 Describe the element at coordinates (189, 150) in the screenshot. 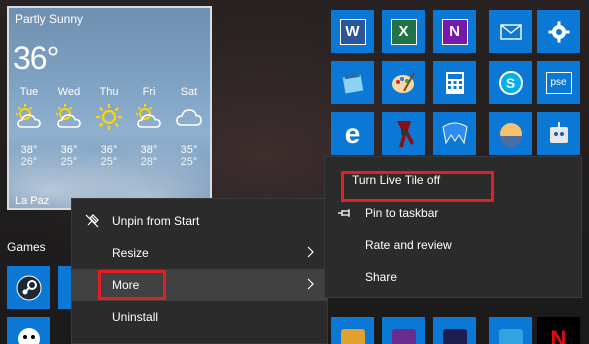

I see `forecast-high: 35°` at that location.